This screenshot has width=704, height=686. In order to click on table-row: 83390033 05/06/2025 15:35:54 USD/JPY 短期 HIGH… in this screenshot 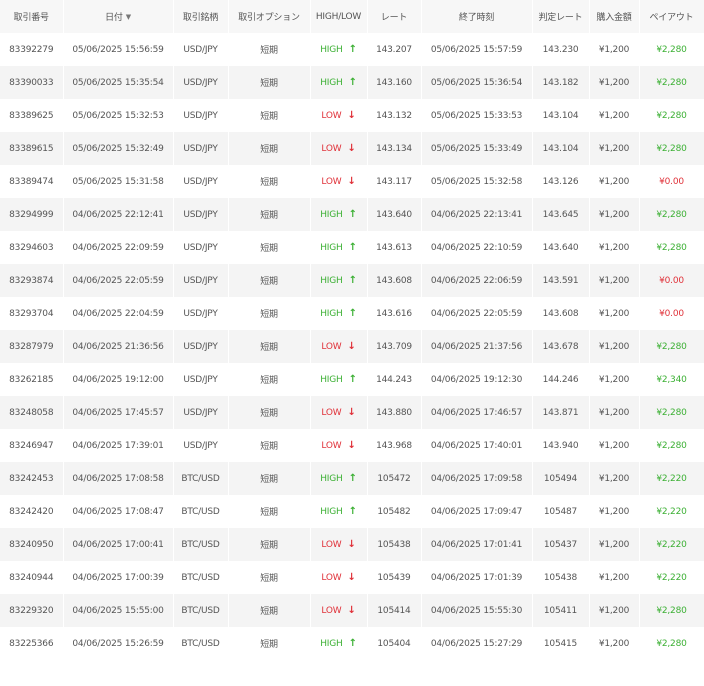, I will do `click(352, 82)`.